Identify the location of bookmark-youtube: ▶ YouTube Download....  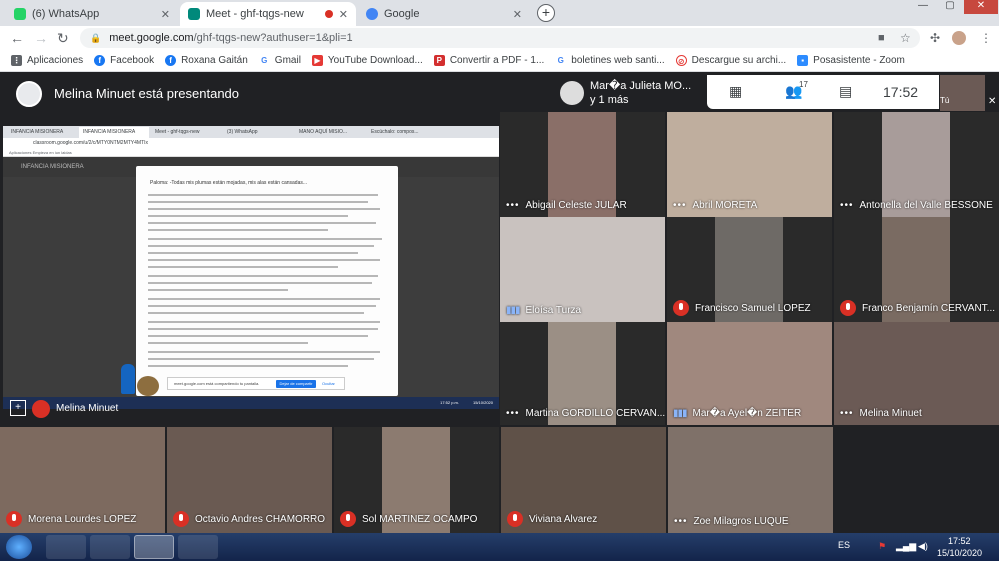
(367, 60).